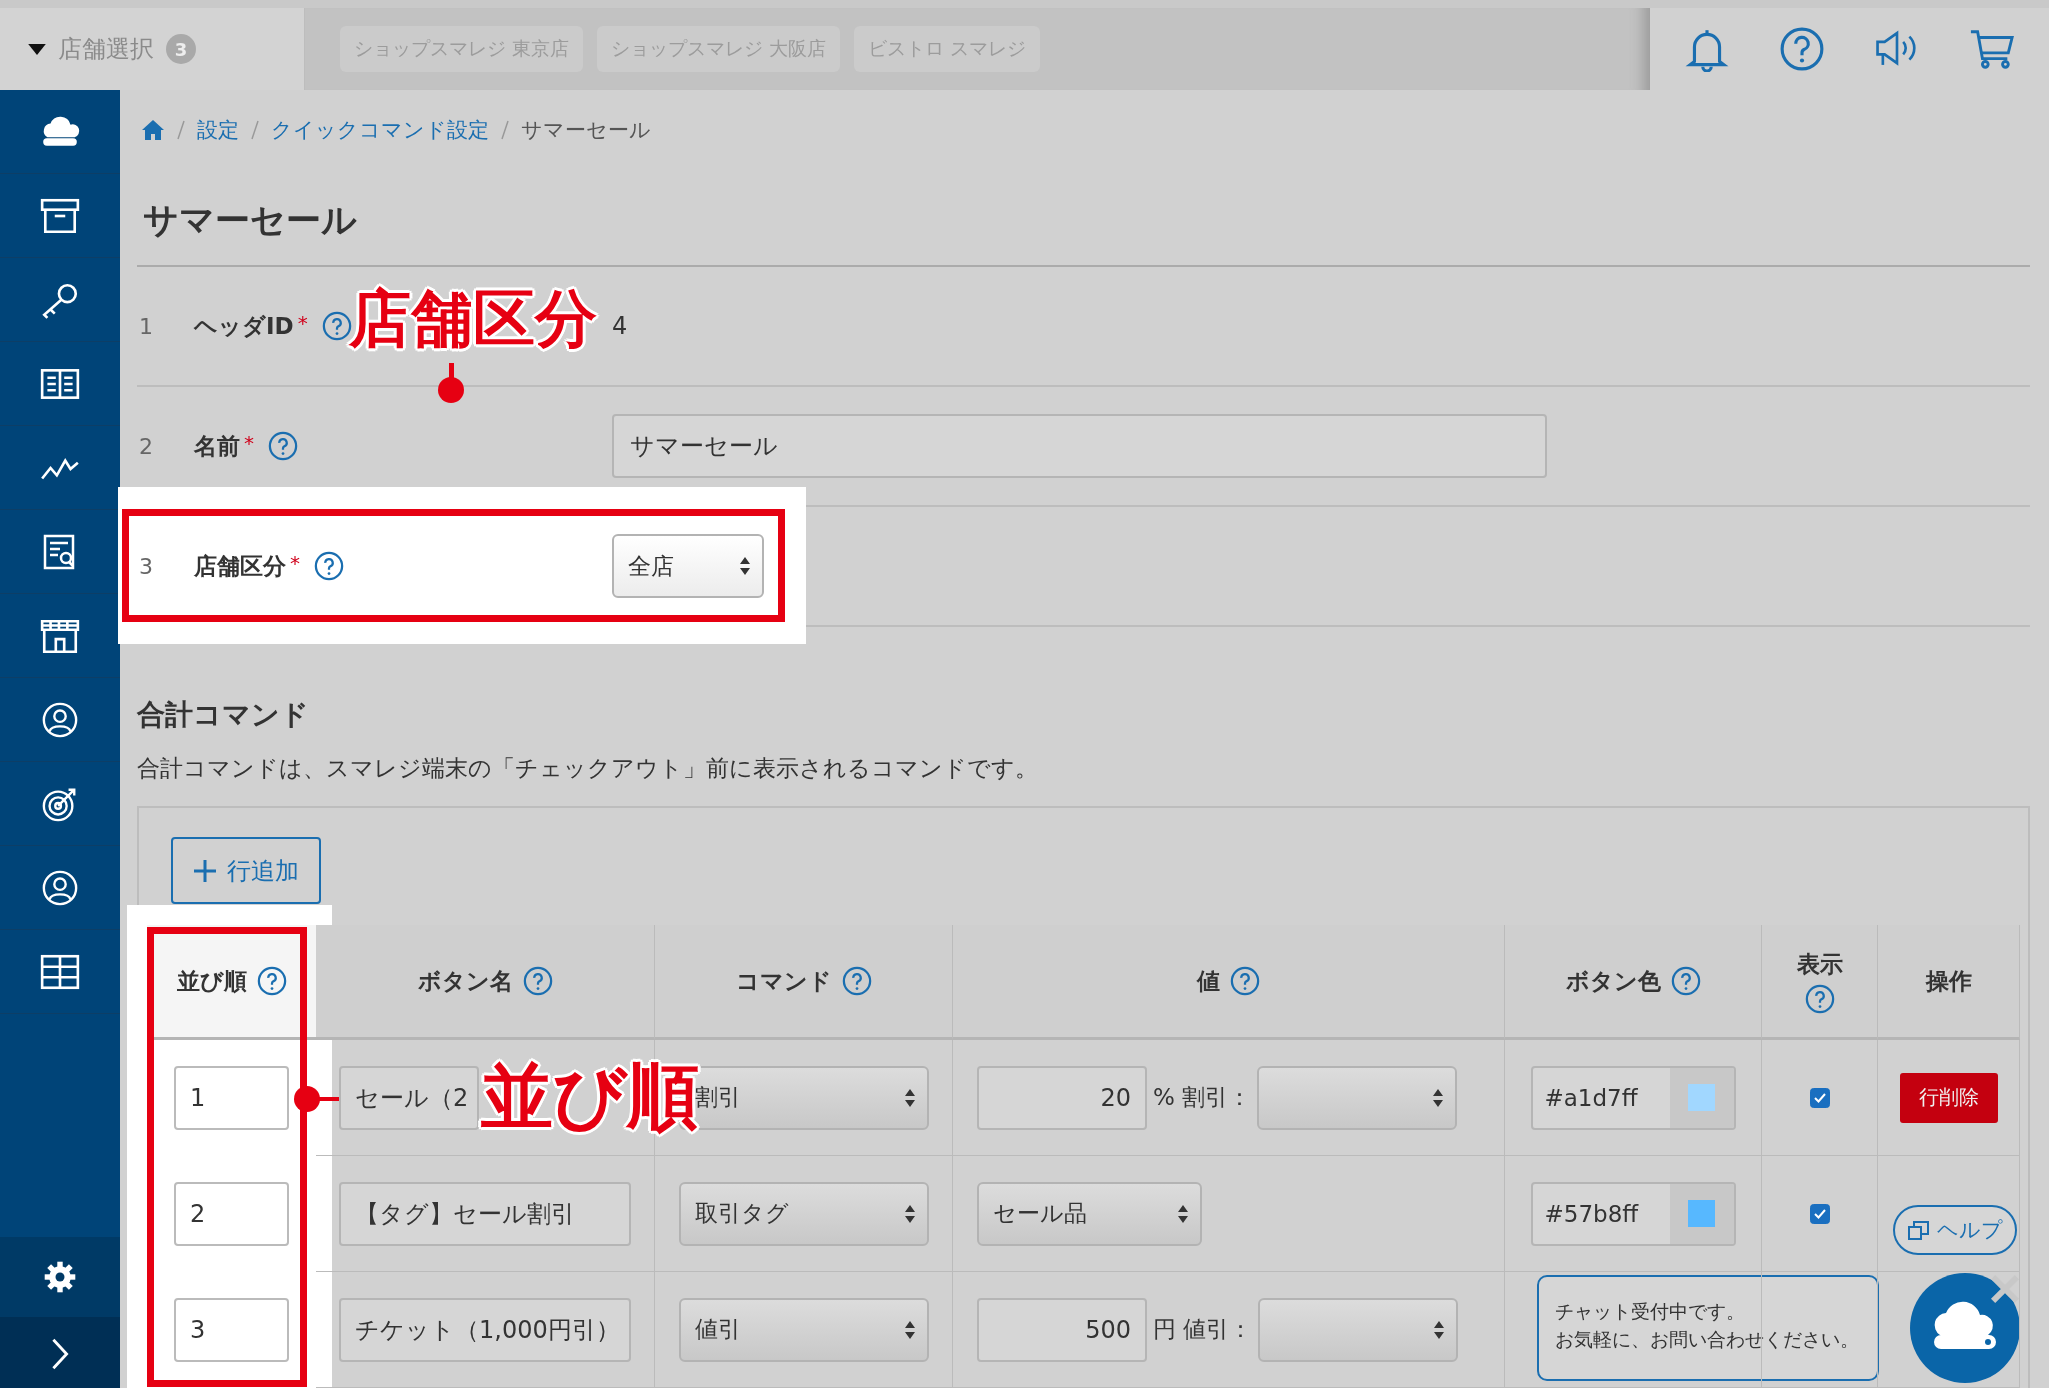 This screenshot has height=1388, width=2049. Describe the element at coordinates (1919, 1230) in the screenshot. I see `windows-icon` at that location.